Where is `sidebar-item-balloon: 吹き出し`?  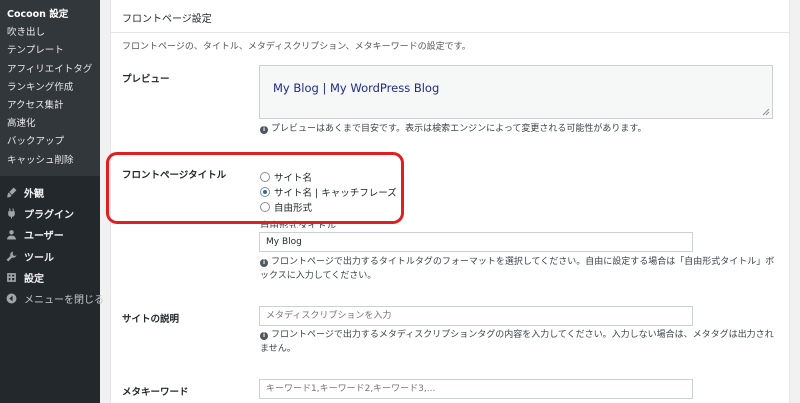 sidebar-item-balloon: 吹き出し is located at coordinates (50, 33).